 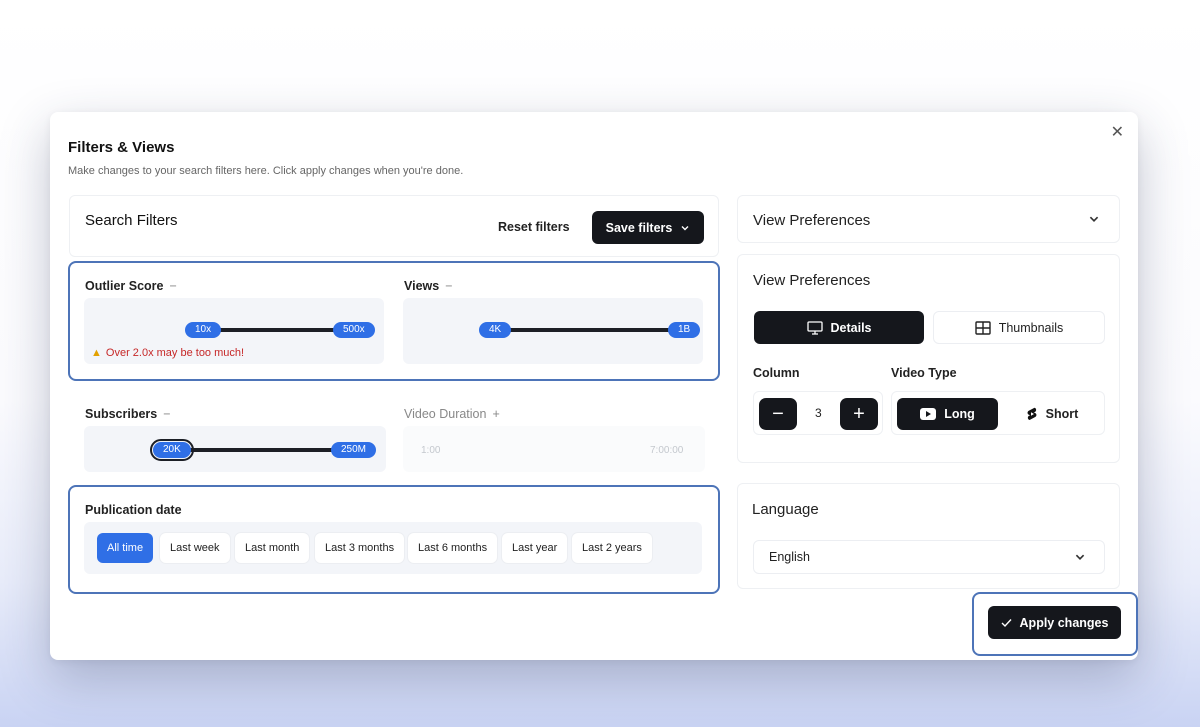 What do you see at coordinates (812, 220) in the screenshot?
I see `view-preferences-collapsed-title: View Preferences` at bounding box center [812, 220].